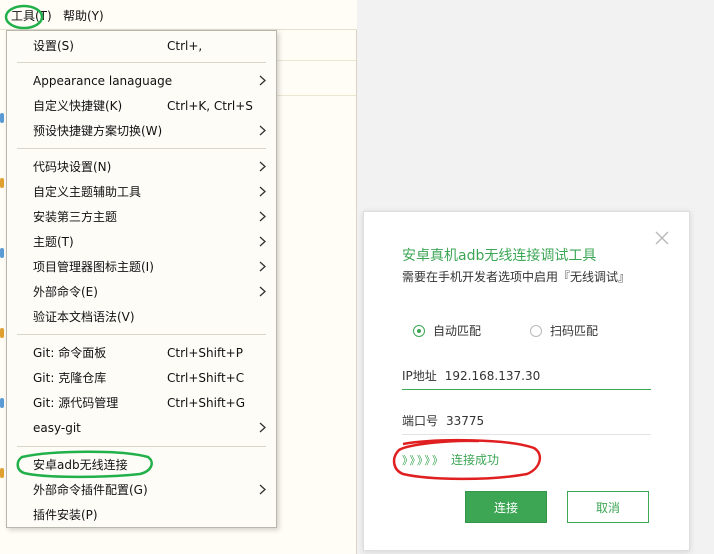 This screenshot has width=714, height=554. What do you see at coordinates (419, 330) in the screenshot?
I see `radio-auto-icon` at bounding box center [419, 330].